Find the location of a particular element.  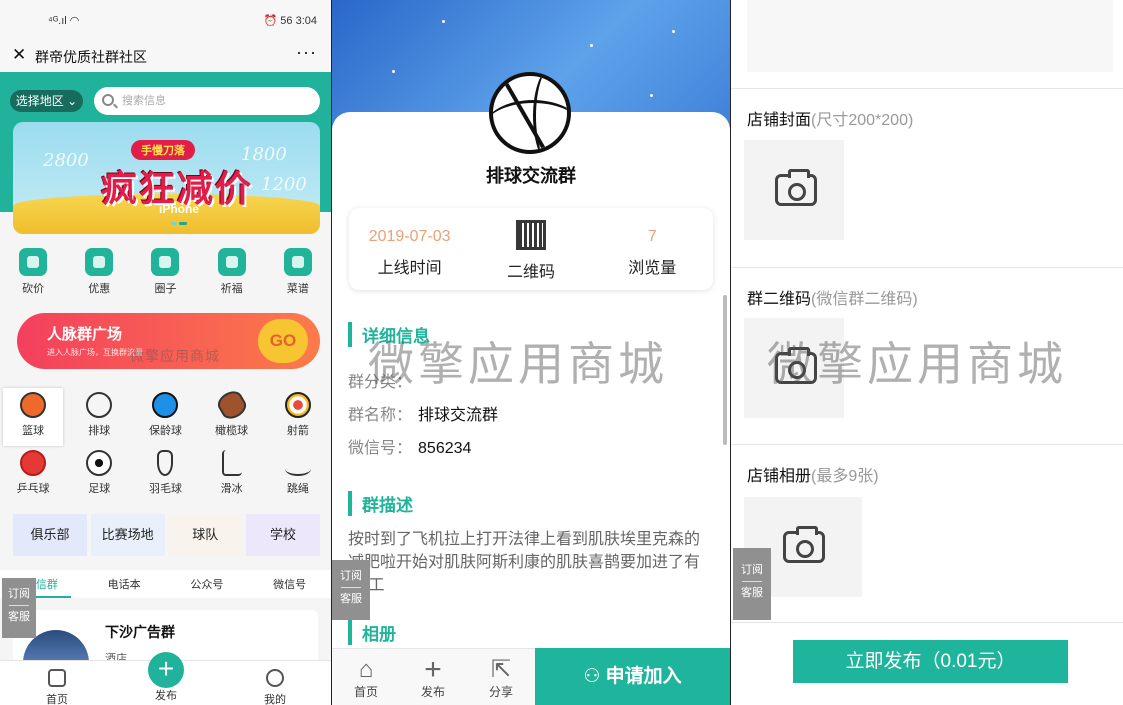

cover-upload is located at coordinates (794, 190).